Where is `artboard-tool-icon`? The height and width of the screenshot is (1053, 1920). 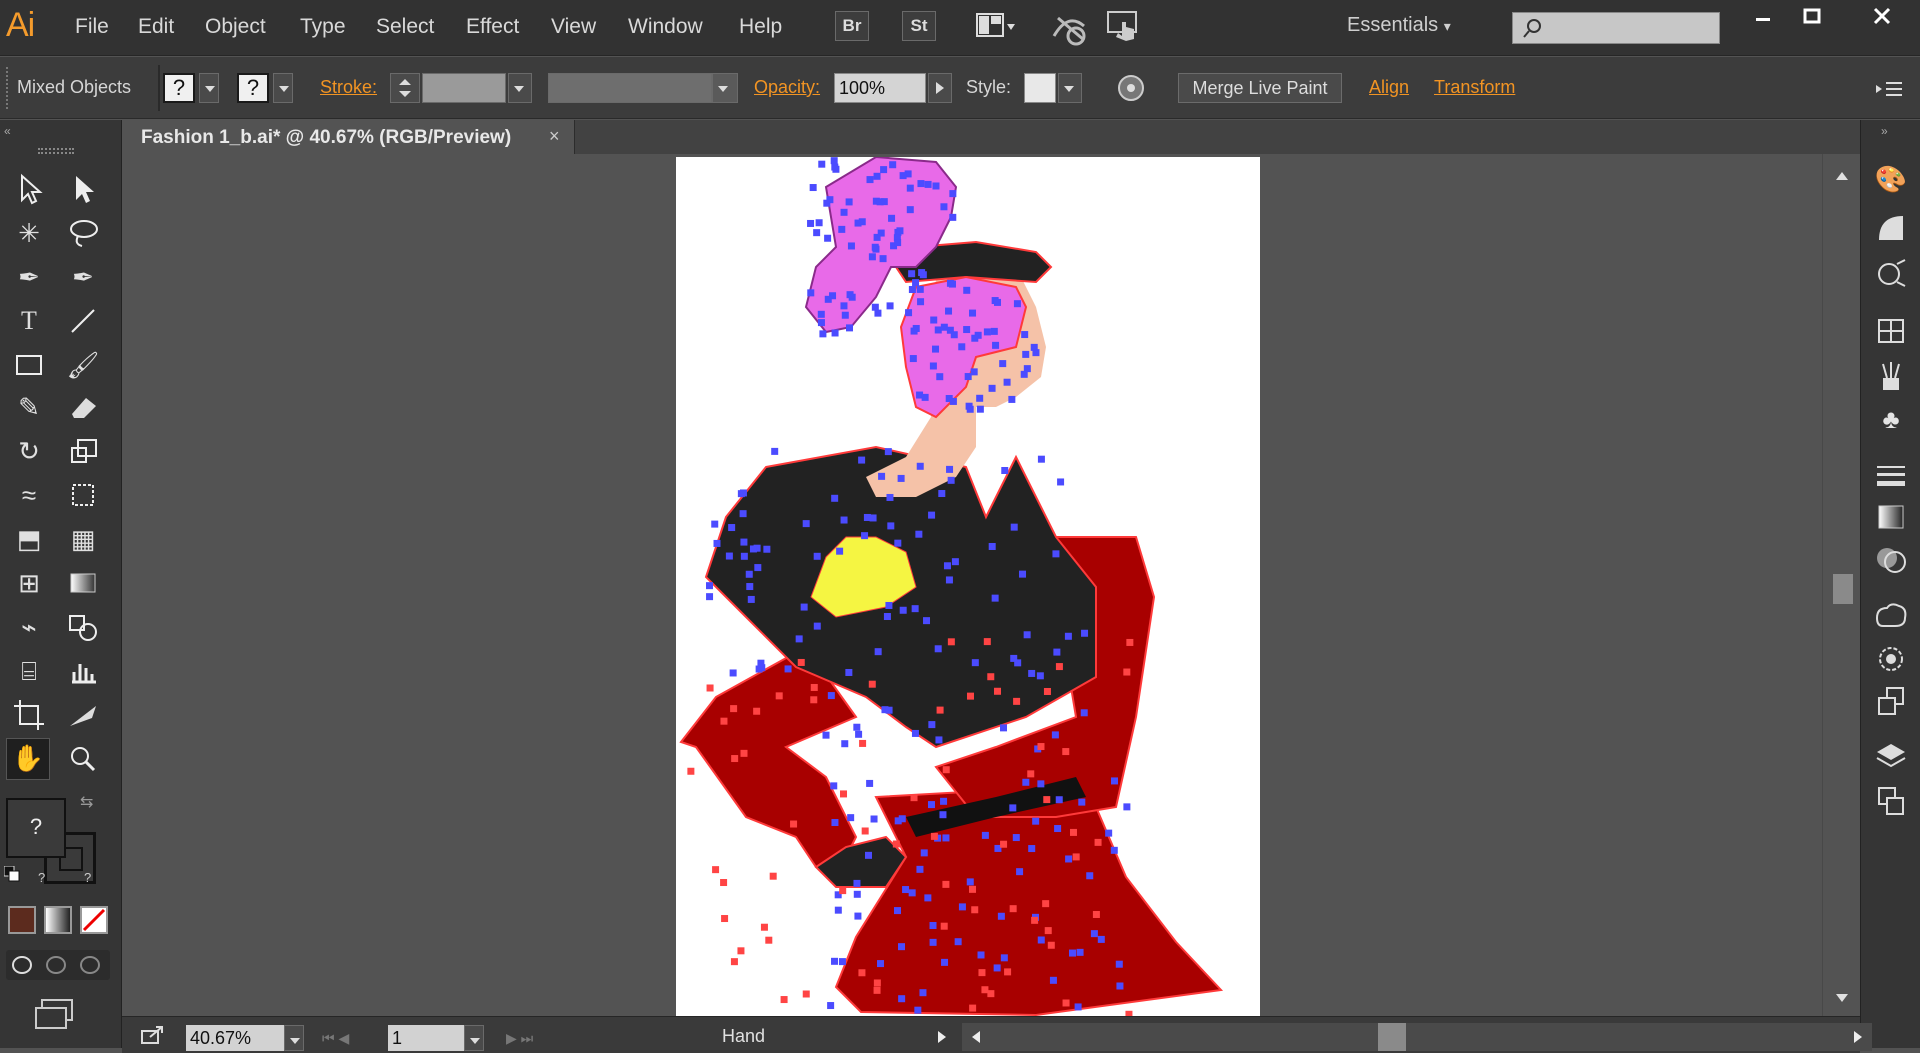
artboard-tool-icon is located at coordinates (29, 715).